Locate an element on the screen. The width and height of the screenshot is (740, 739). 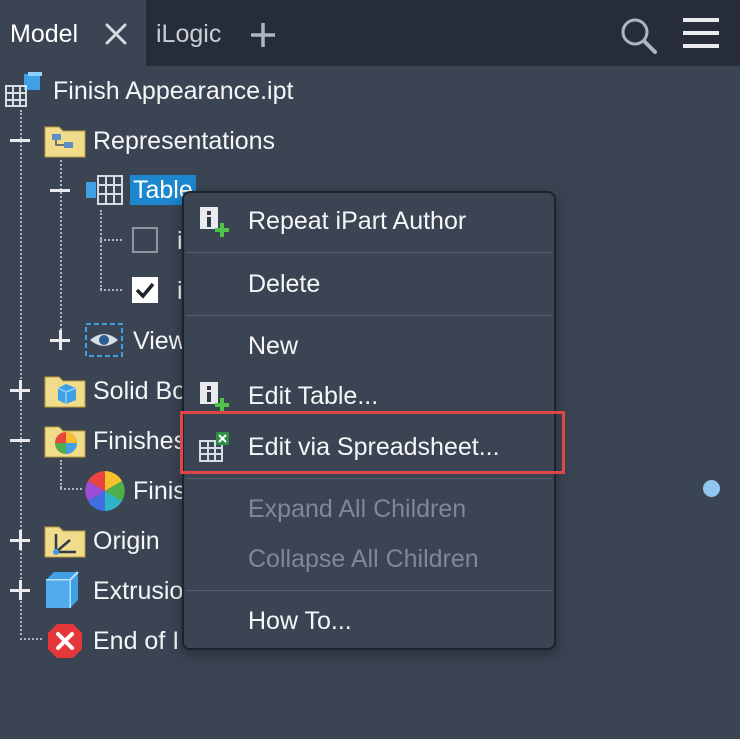
menu-item-expand-all-children: Expand All Children is located at coordinates (369, 508).